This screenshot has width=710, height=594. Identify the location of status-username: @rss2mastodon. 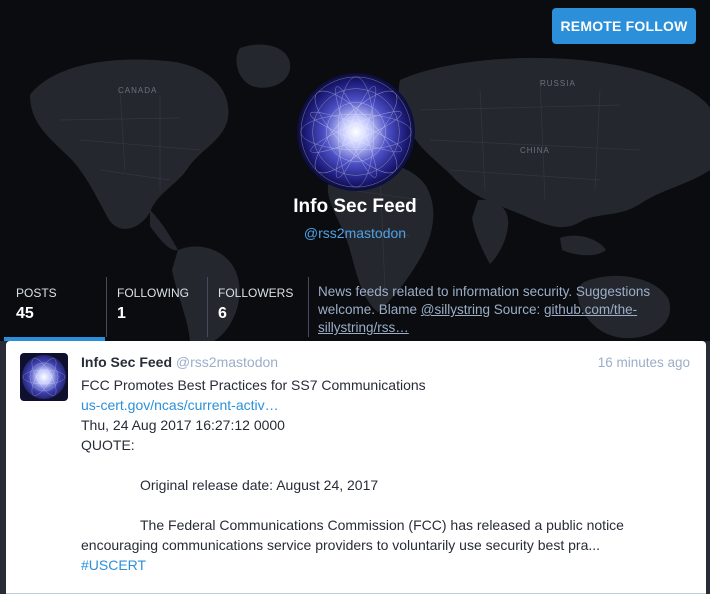
(227, 362).